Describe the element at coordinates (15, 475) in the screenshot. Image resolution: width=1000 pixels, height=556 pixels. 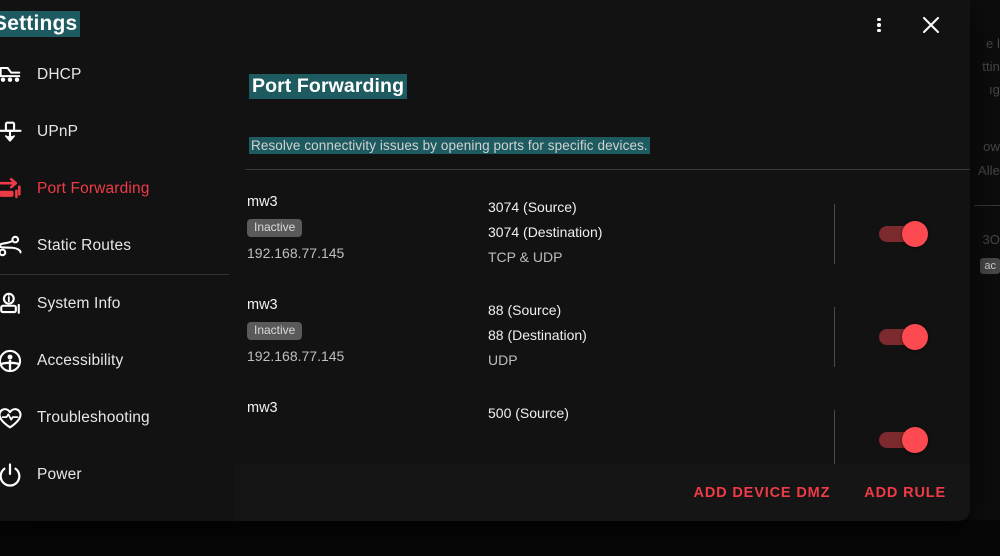
I see `power-icon` at that location.